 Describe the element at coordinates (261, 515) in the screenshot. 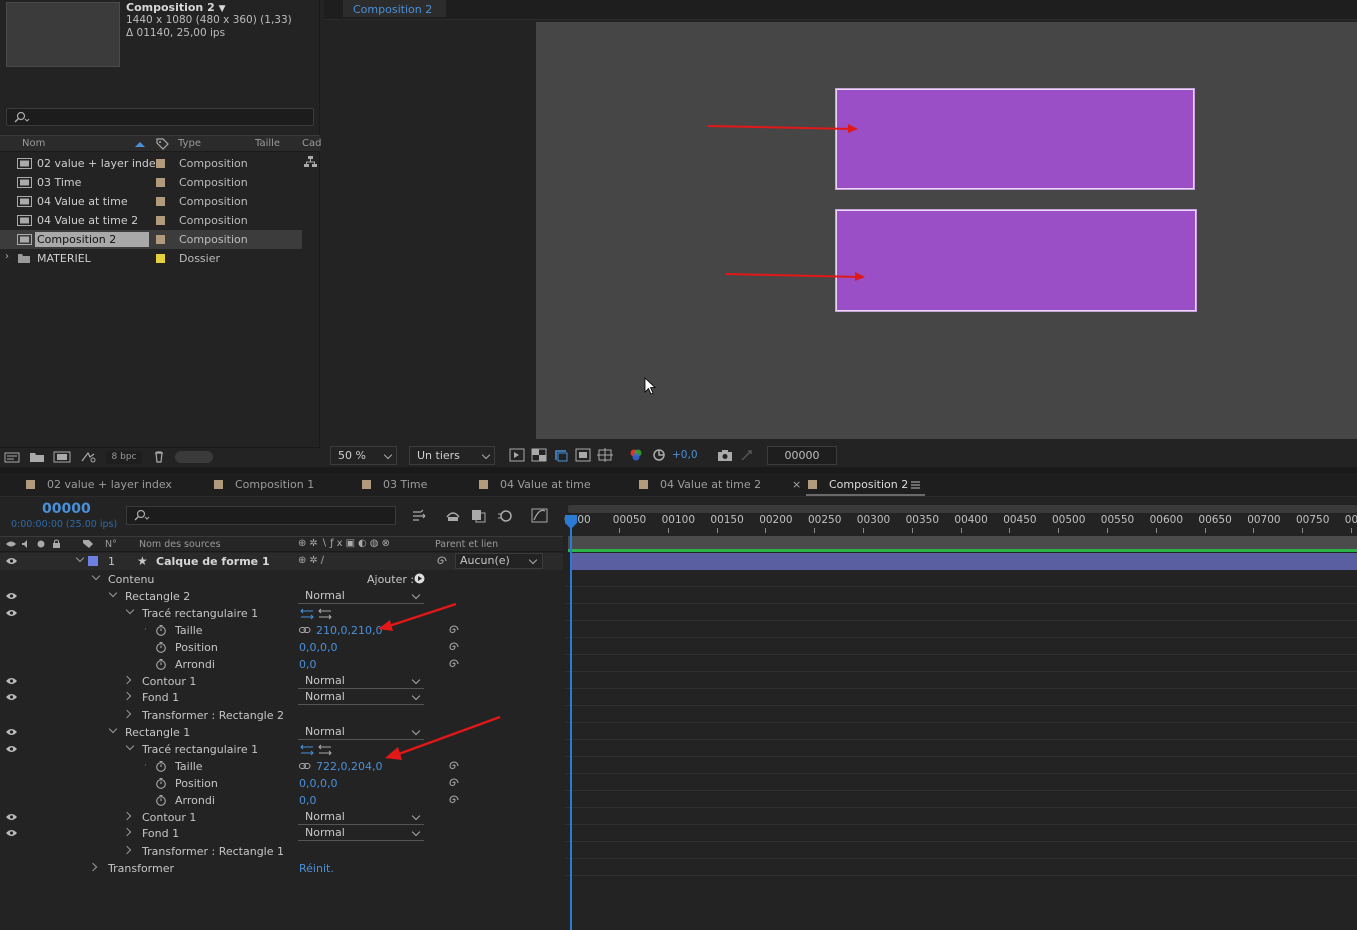

I see `timeline-search-input` at that location.